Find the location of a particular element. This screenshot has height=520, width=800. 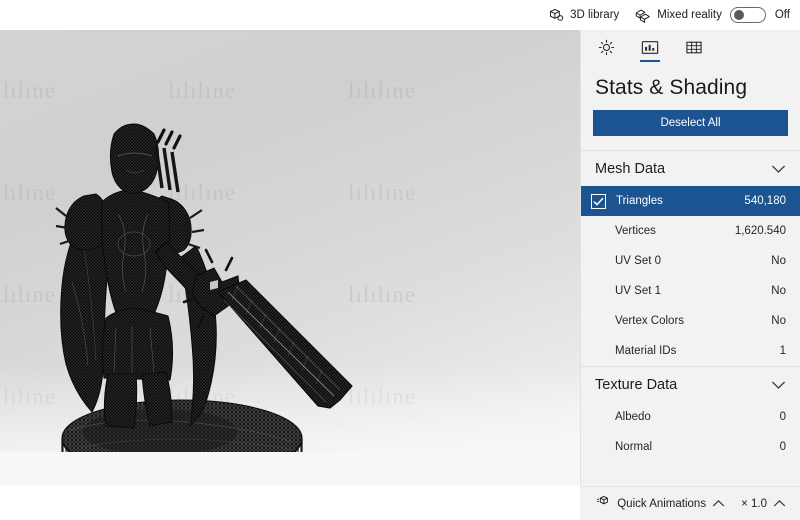

tab-lighting is located at coordinates (606, 47).